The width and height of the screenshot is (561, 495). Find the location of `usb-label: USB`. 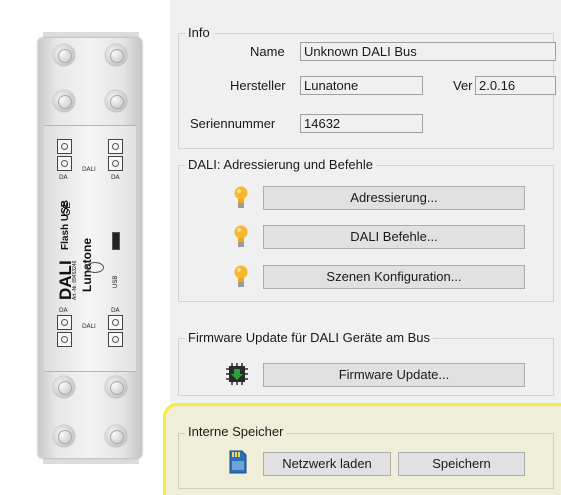

usb-label: USB is located at coordinates (116, 281).